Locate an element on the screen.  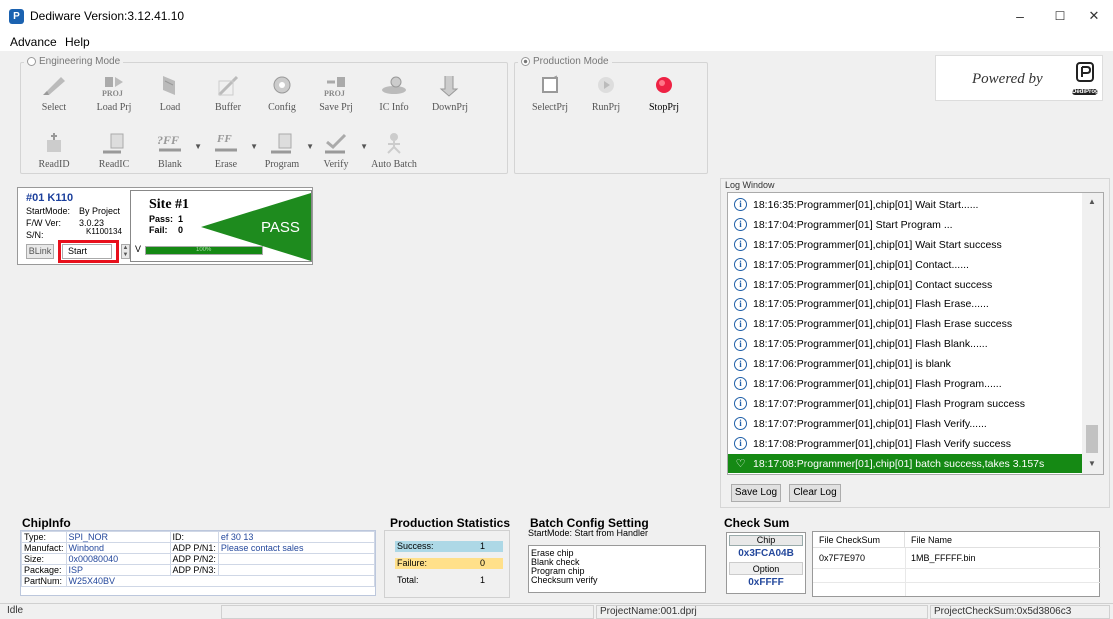
read-id-button: ReadID is located at coordinates (54, 150).